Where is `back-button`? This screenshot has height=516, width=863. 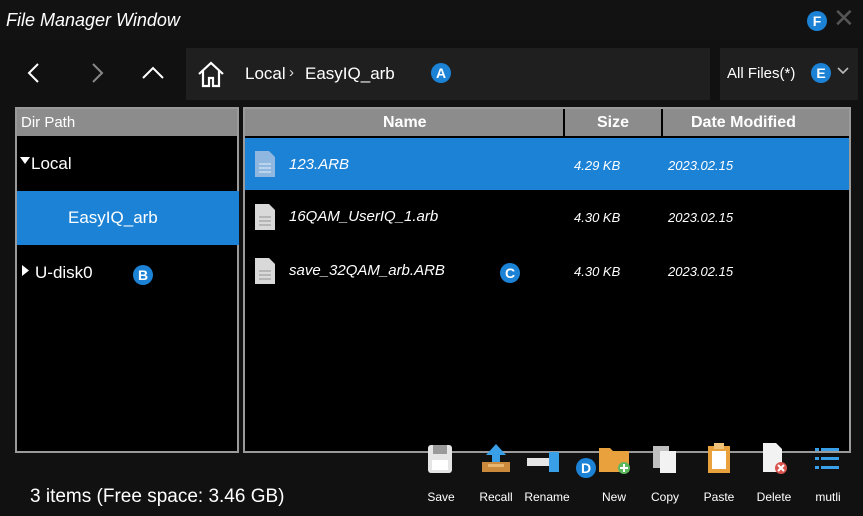
back-button is located at coordinates (36, 72).